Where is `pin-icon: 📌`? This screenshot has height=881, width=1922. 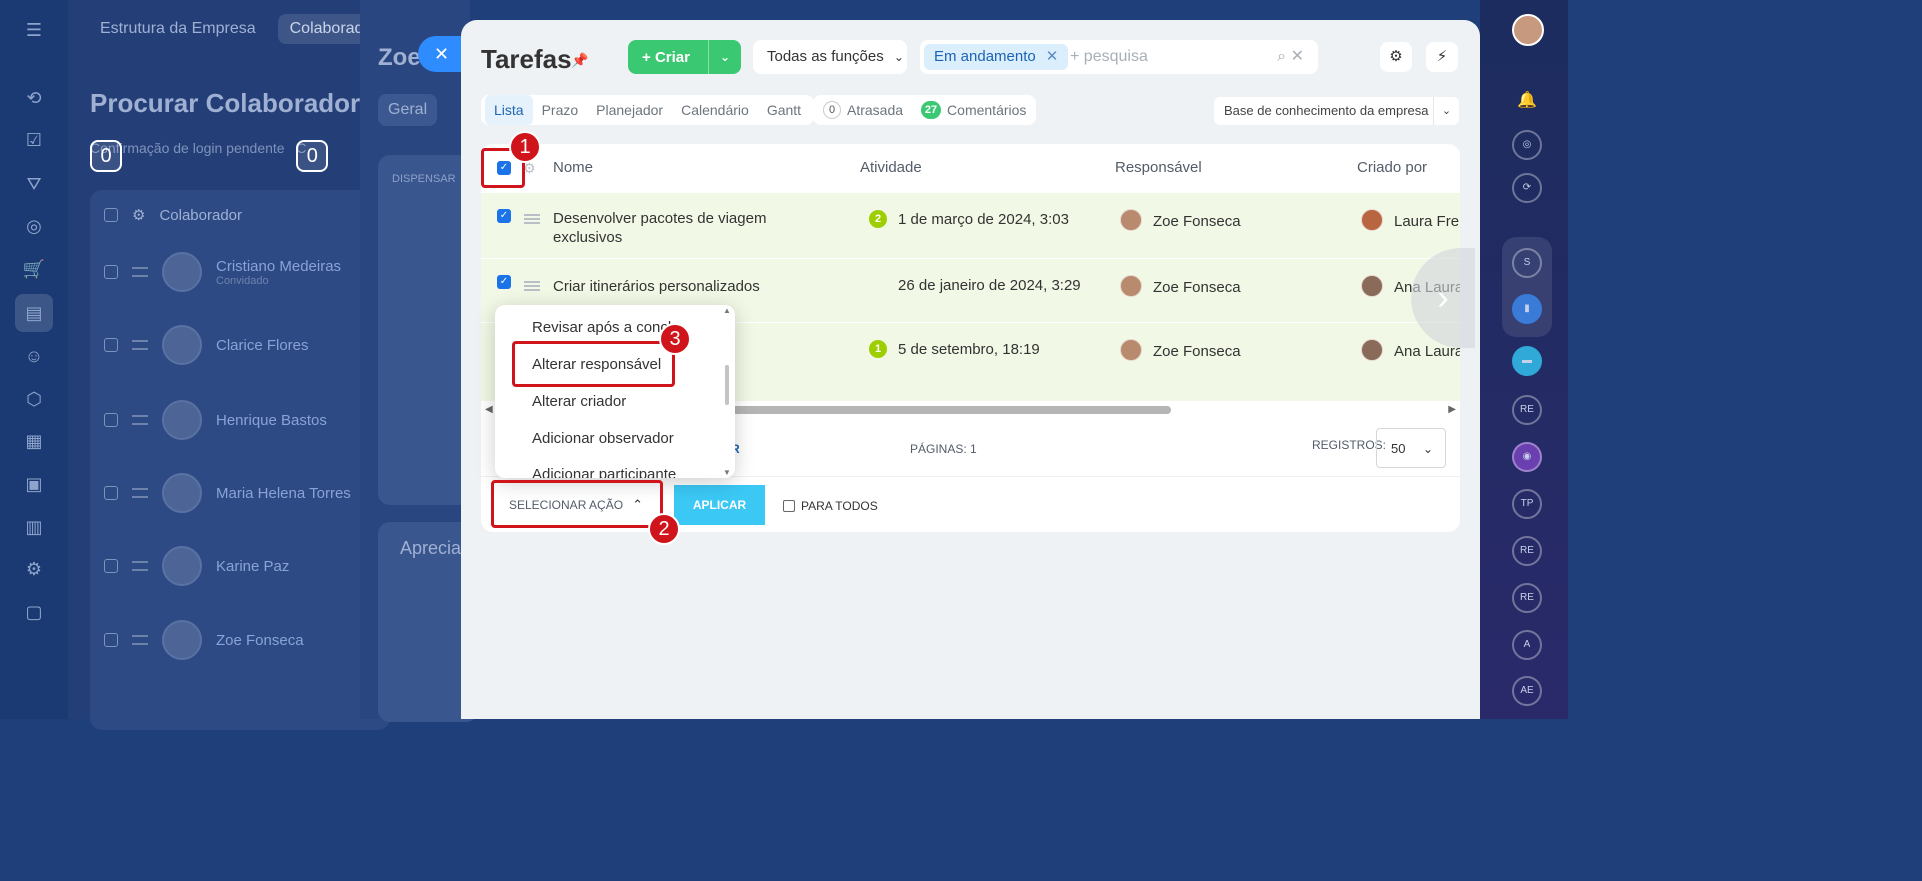 pin-icon: 📌 is located at coordinates (579, 60).